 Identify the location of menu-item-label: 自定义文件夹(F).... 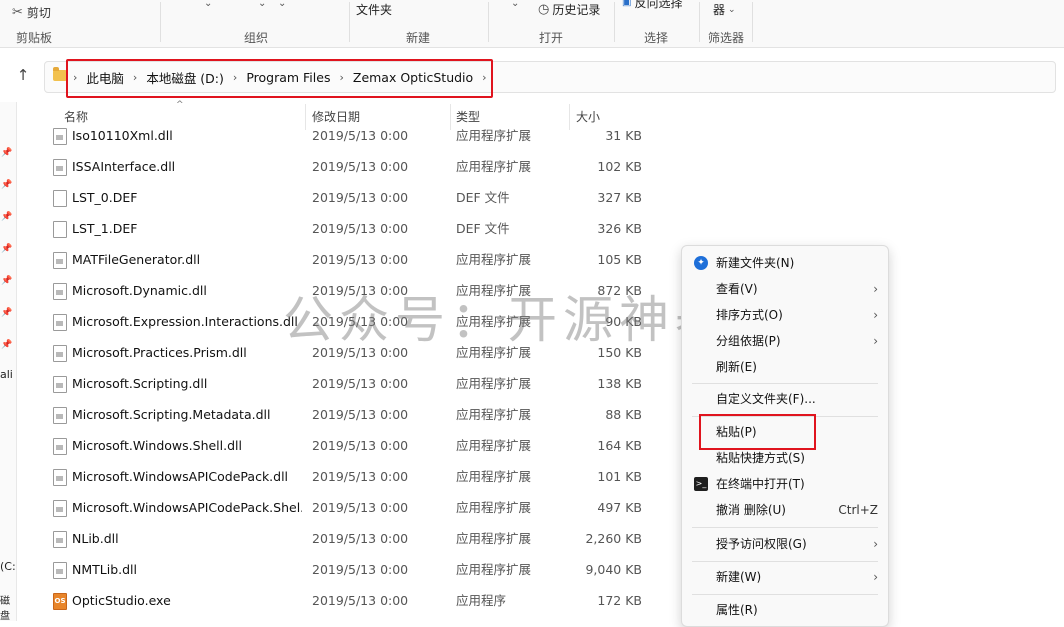
(766, 399).